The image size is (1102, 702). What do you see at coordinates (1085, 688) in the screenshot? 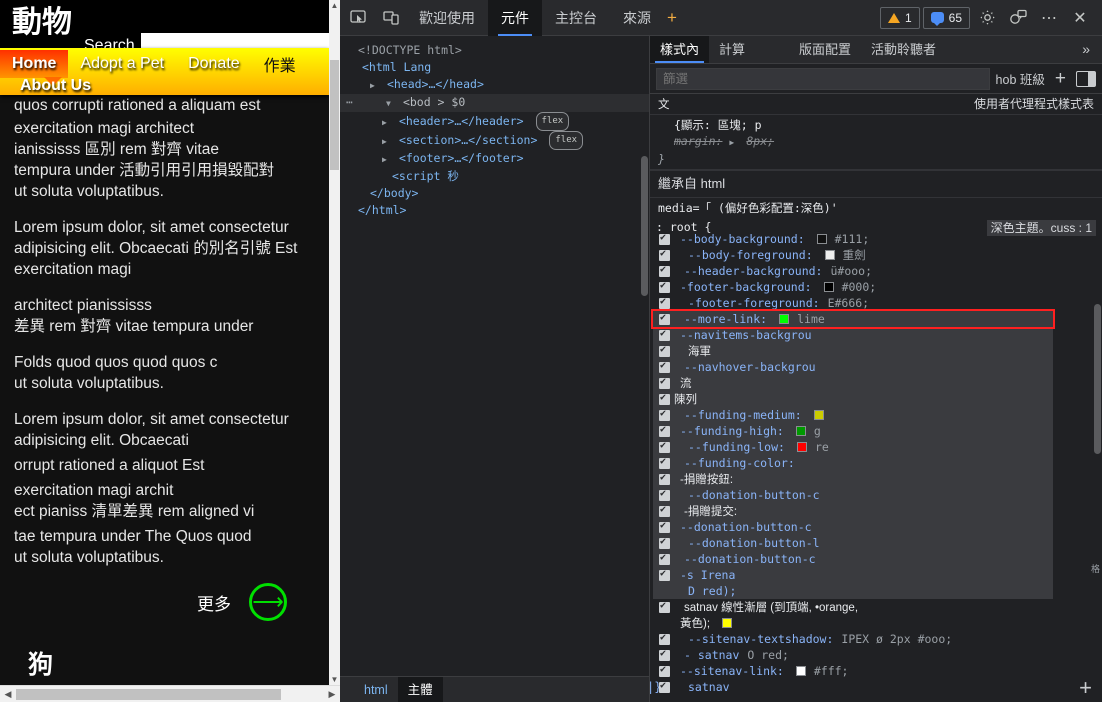
I see `add-declaration-button: +` at bounding box center [1085, 688].